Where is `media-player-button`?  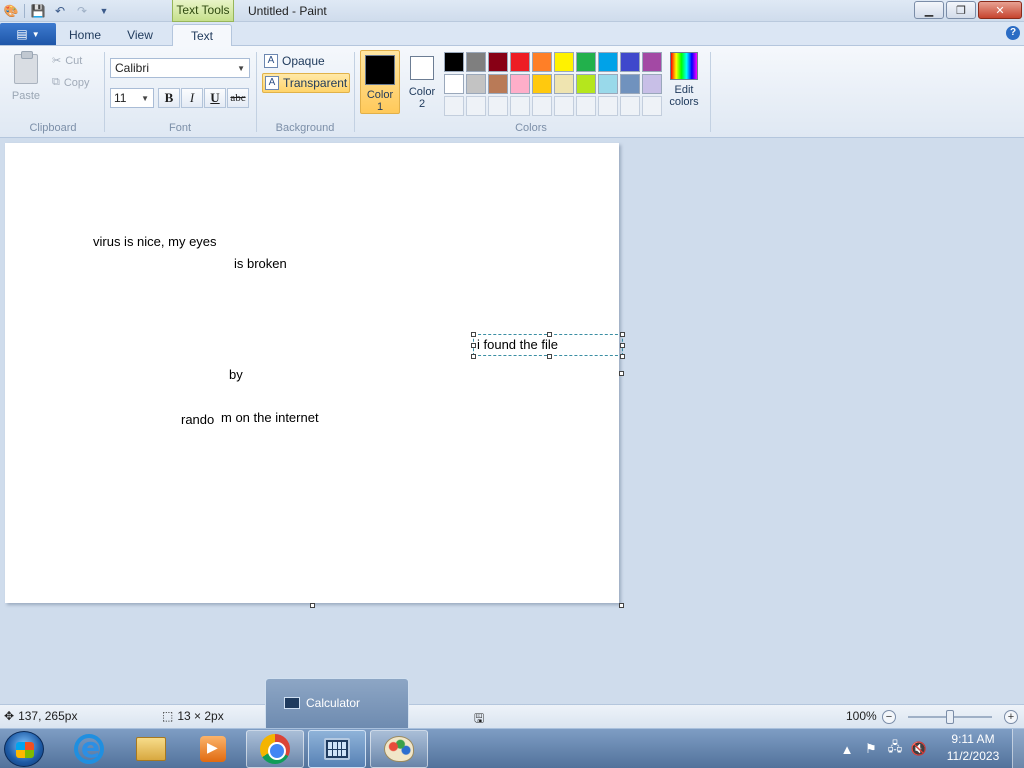 media-player-button is located at coordinates (213, 749).